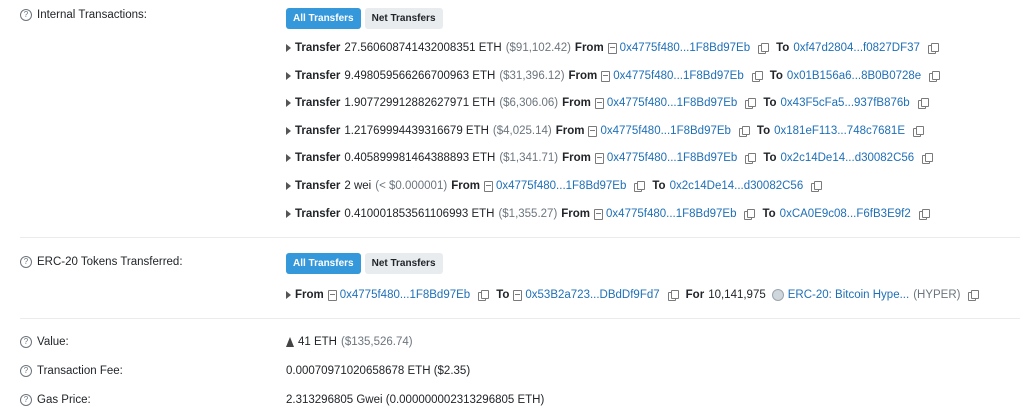 The height and width of the screenshot is (420, 1024). What do you see at coordinates (845, 214) in the screenshot?
I see `to-address-link: 0xCA0E9c08...F6fB3E9f2` at bounding box center [845, 214].